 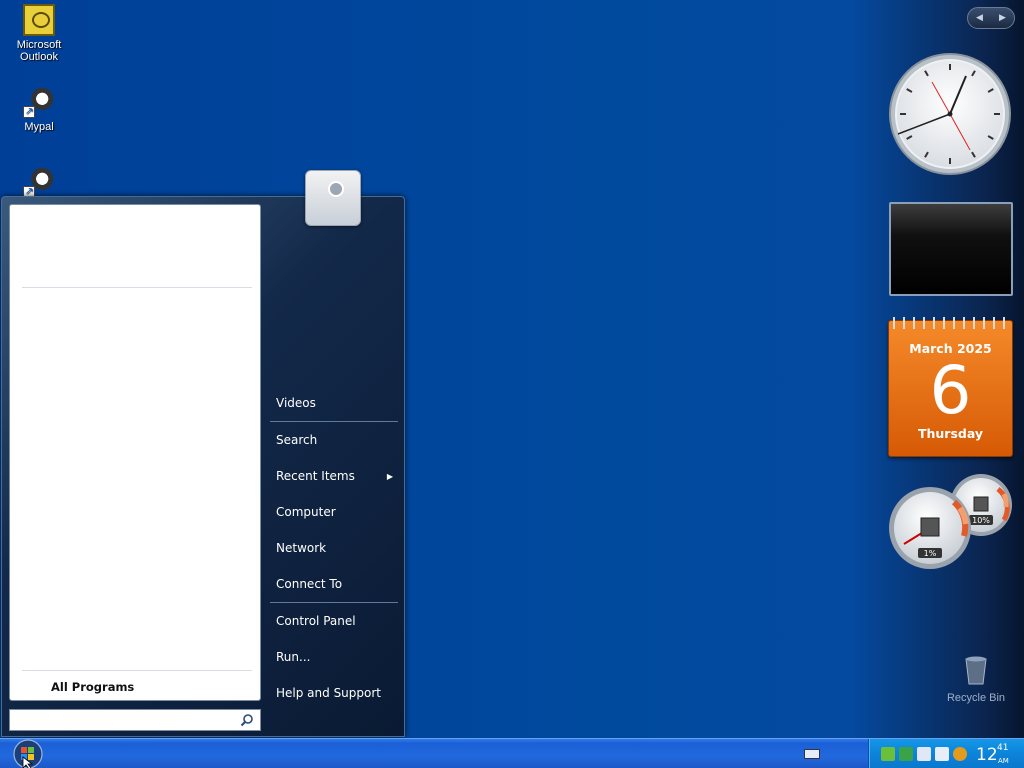 I want to click on start-button, so click(x=29, y=753).